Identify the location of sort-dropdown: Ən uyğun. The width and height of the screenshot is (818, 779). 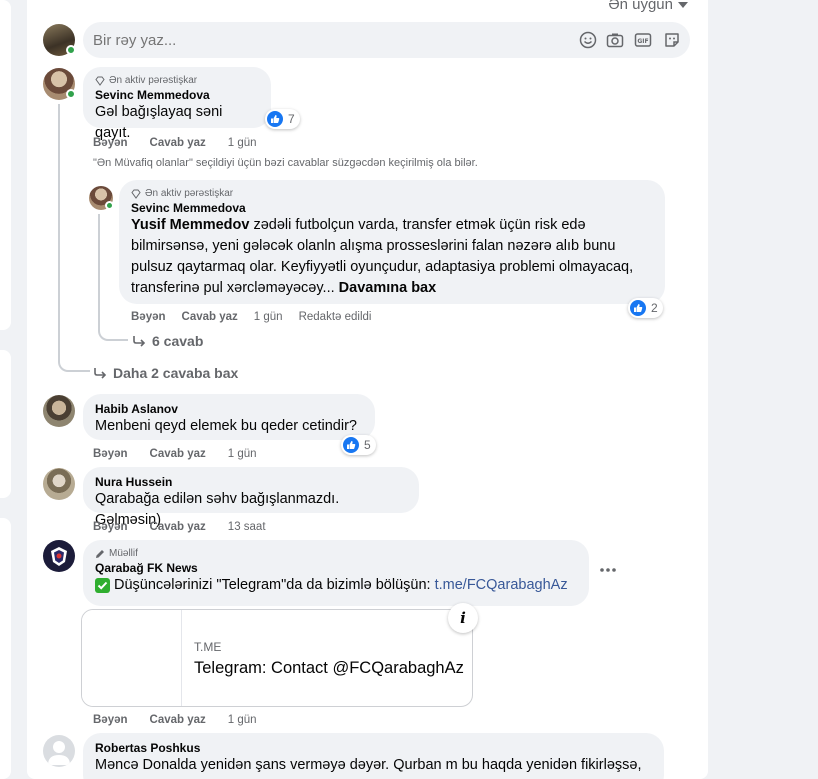
(648, 6).